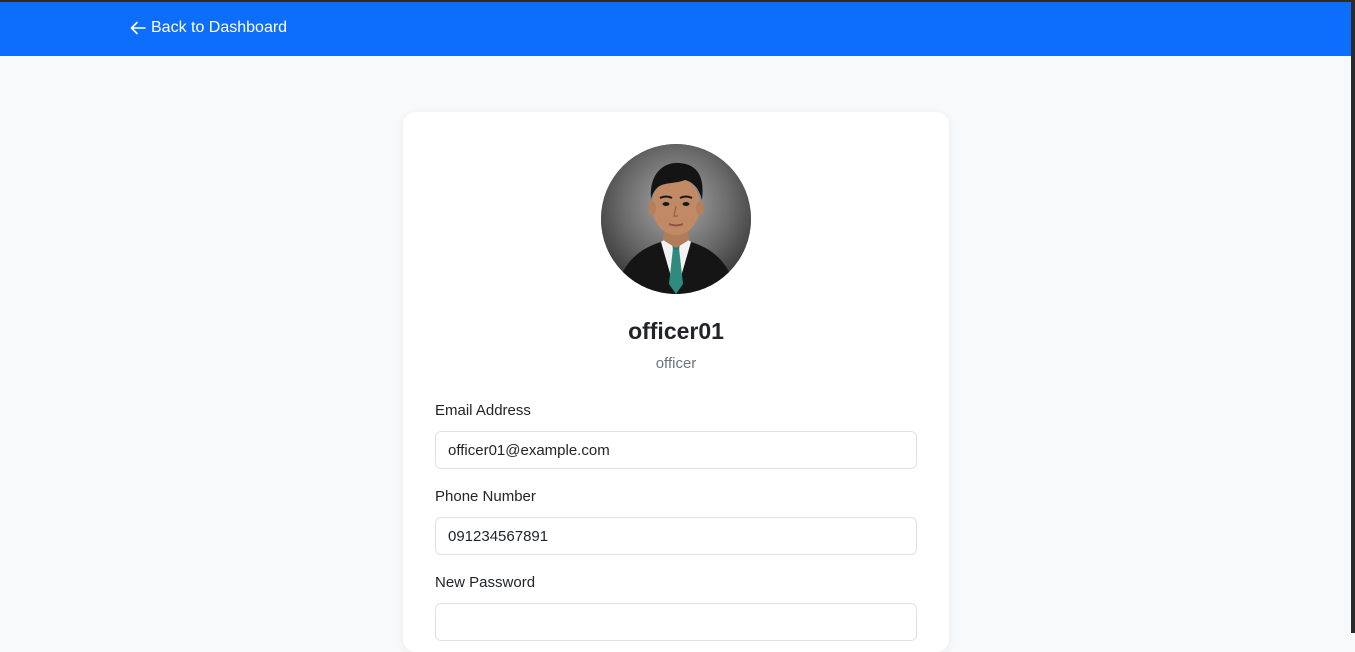 This screenshot has width=1355, height=652. I want to click on email-field, so click(676, 450).